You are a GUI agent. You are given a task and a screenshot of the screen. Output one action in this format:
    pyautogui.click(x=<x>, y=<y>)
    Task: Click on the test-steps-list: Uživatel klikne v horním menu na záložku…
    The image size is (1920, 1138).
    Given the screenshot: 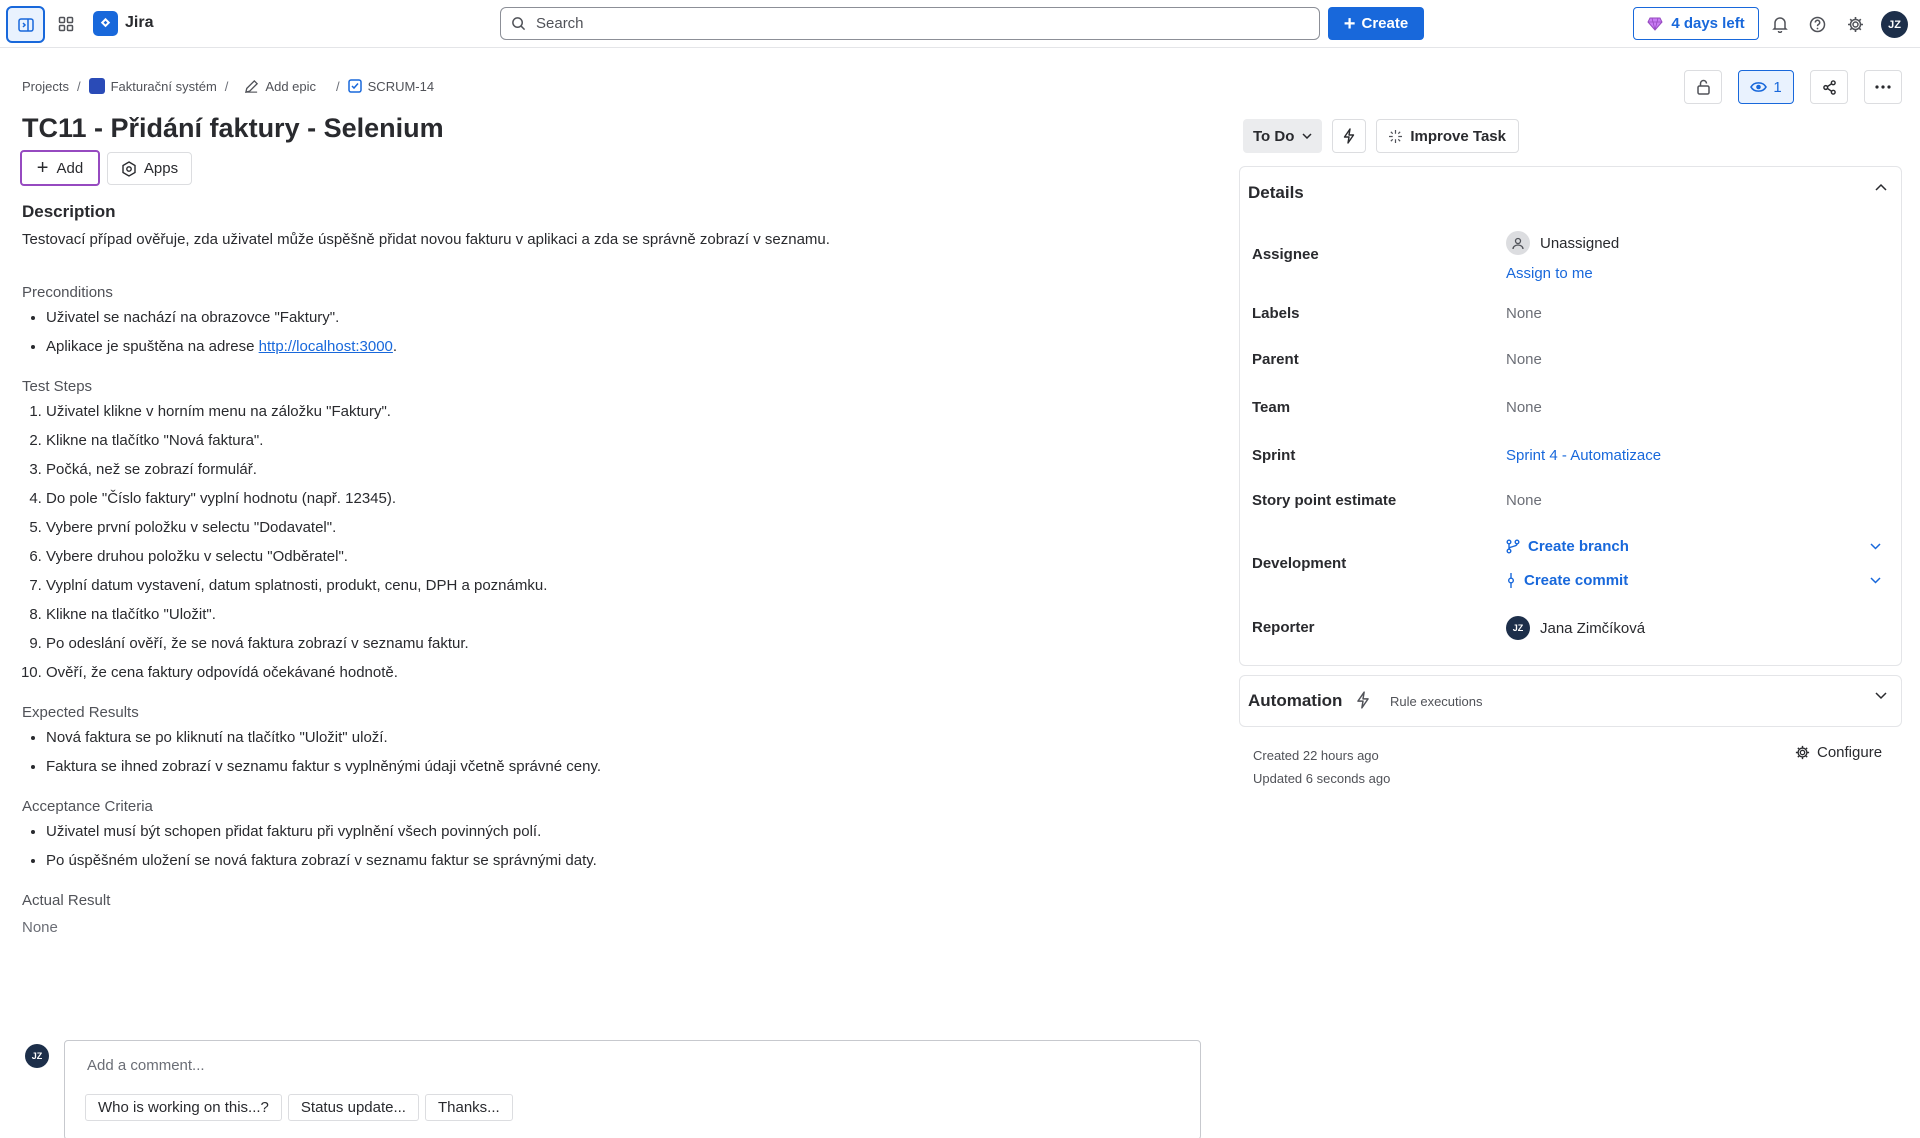 What is the action you would take?
    pyautogui.click(x=619, y=542)
    